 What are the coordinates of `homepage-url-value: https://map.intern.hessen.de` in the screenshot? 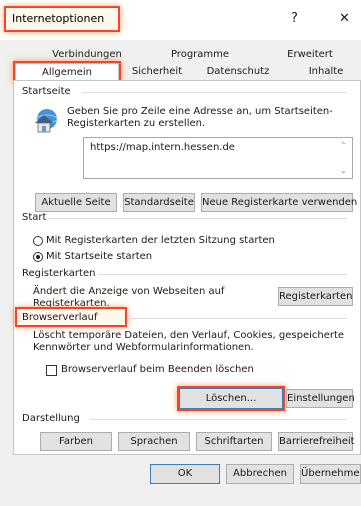 It's located at (162, 147).